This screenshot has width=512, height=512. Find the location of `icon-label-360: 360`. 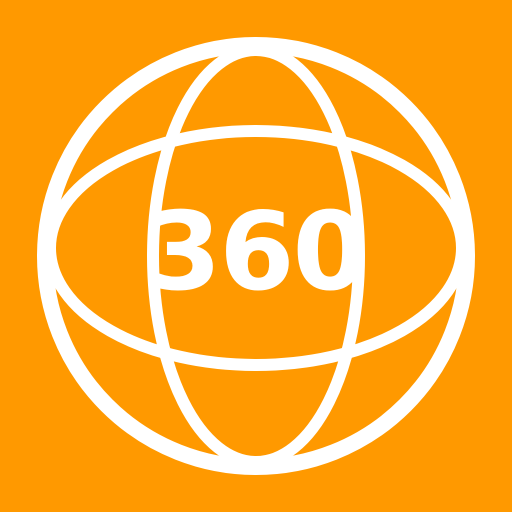

icon-label-360: 360 is located at coordinates (256, 252).